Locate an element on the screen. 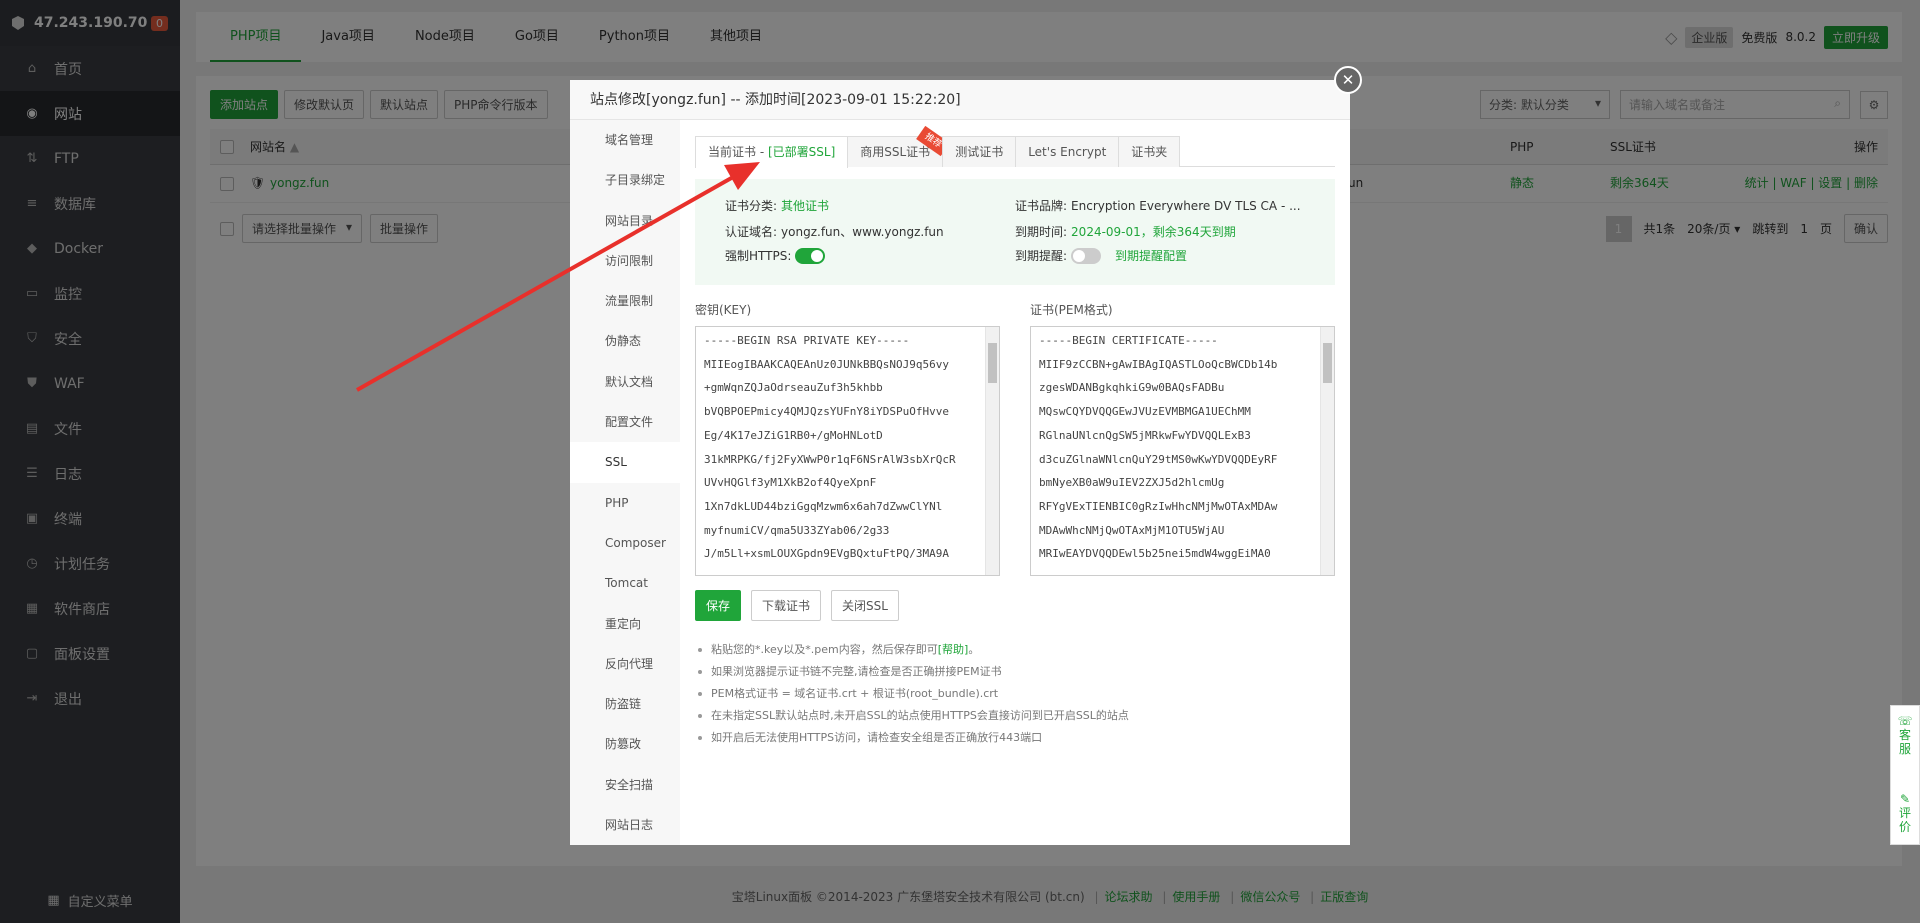 The width and height of the screenshot is (1920, 923). review-button: ✎ 评价 is located at coordinates (1905, 813).